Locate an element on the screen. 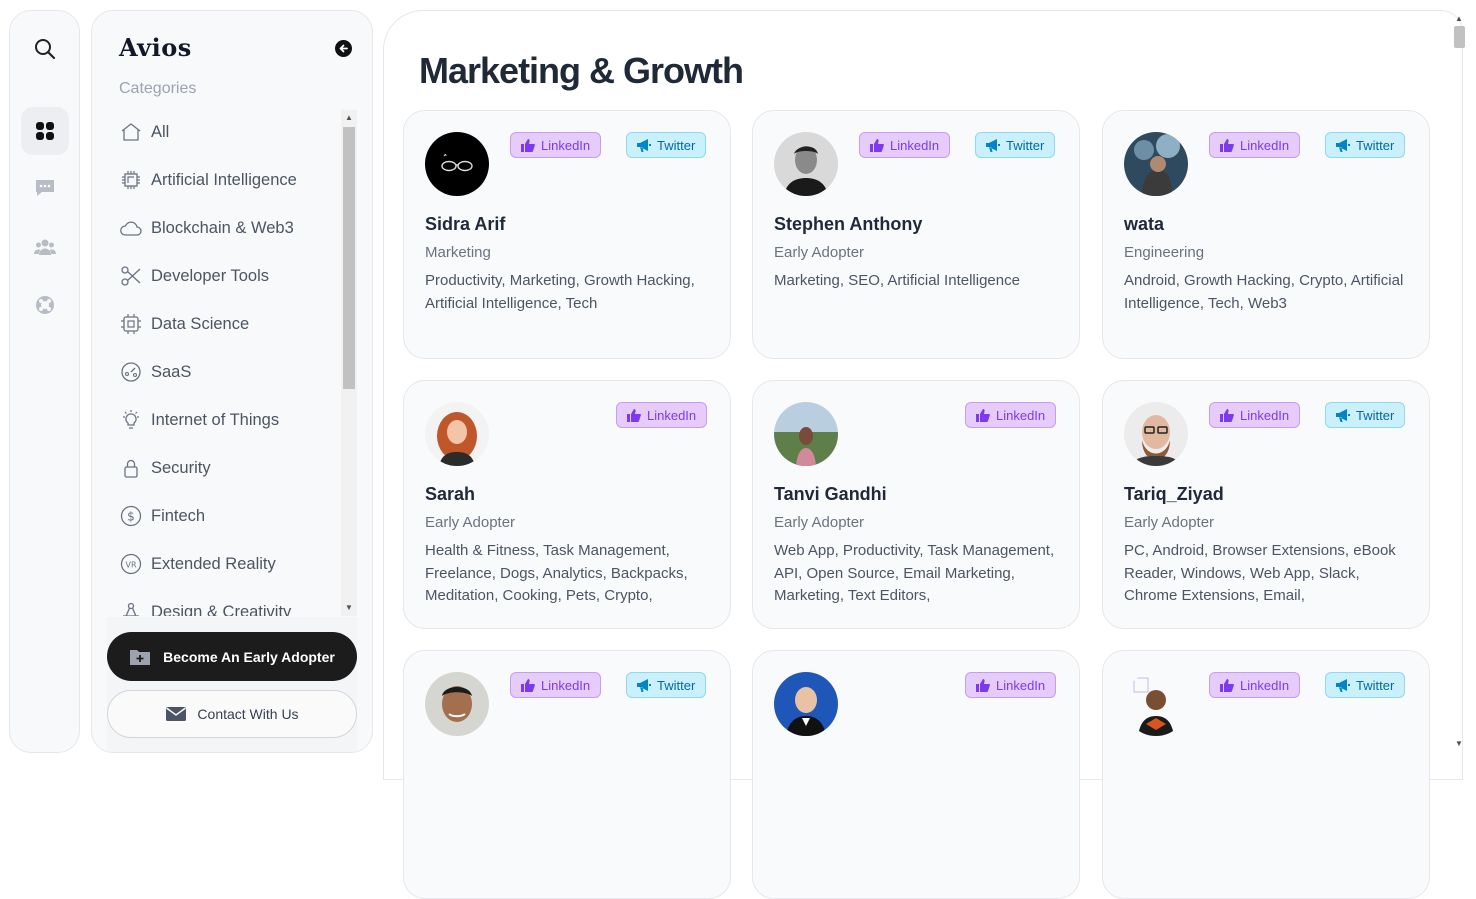  mail-icon is located at coordinates (176, 714).